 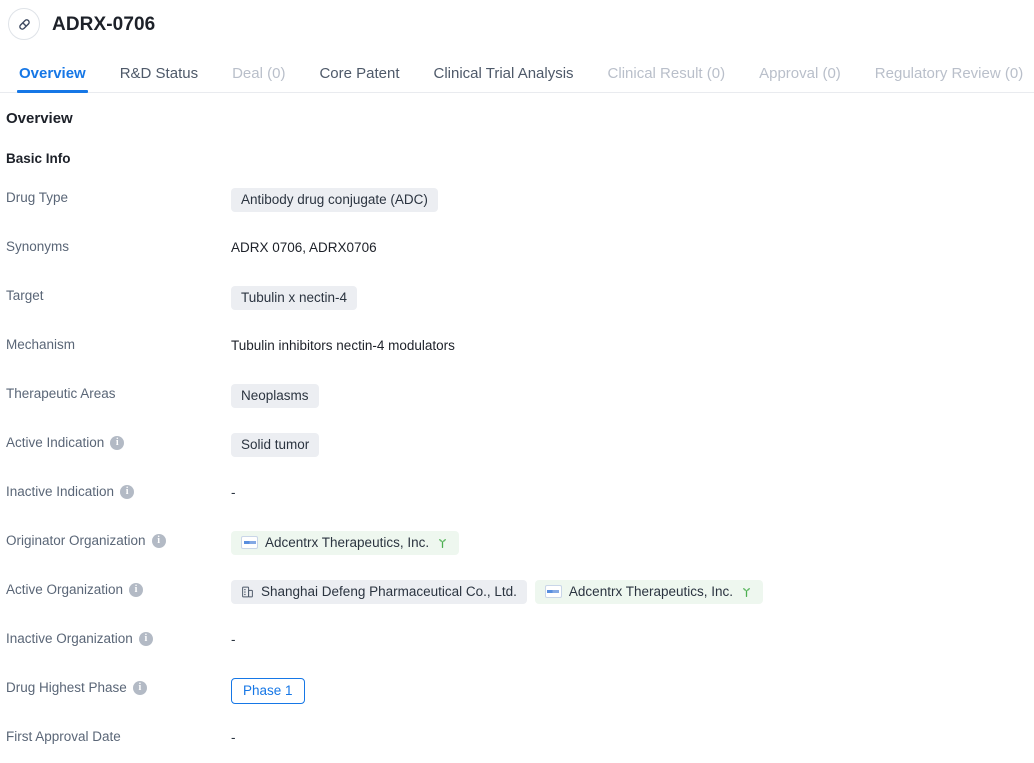 I want to click on info-row-target: Target Tubulin x nectin-4, so click(x=520, y=310).